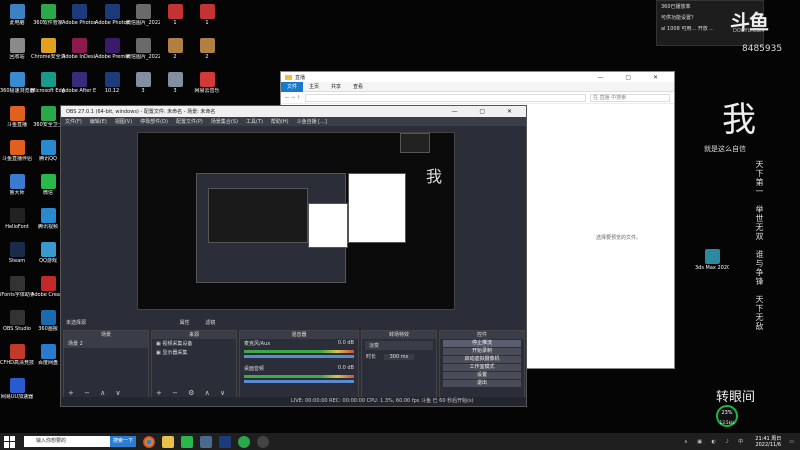 This screenshot has height=450, width=800. I want to click on desktop-icon: 360画报, so click(48, 326).